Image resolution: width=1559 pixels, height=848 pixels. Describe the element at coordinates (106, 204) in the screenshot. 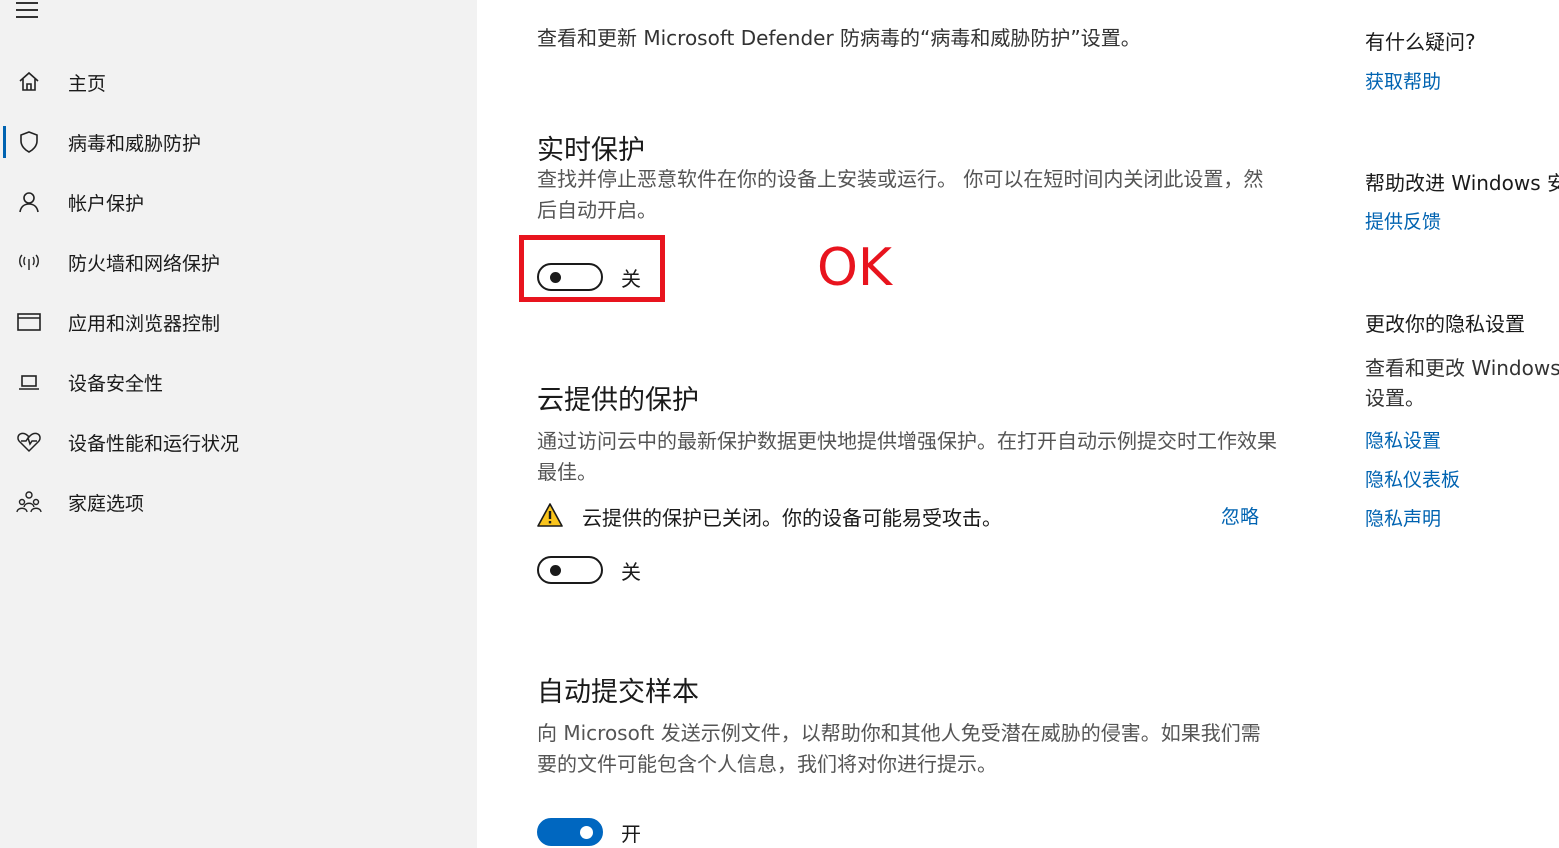

I see `sidebar-item-label: 帐户保护` at that location.